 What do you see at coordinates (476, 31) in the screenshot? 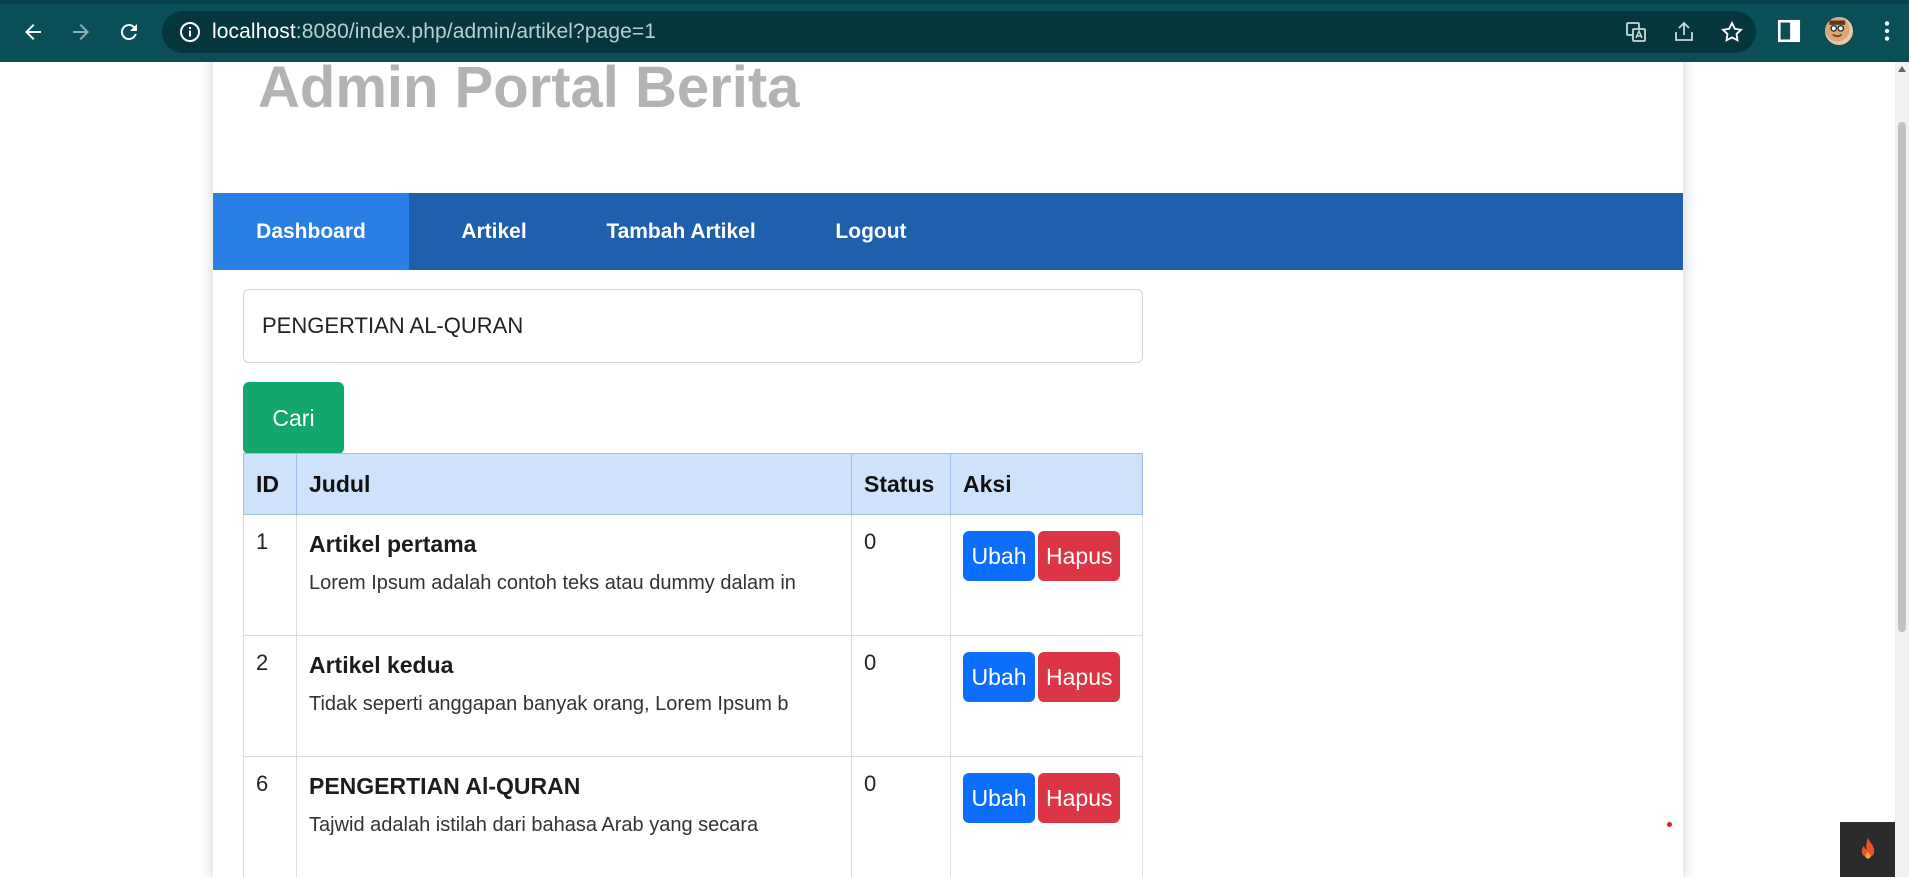
I see `url-path: :8080/index.php/admin/artikel?page=1` at bounding box center [476, 31].